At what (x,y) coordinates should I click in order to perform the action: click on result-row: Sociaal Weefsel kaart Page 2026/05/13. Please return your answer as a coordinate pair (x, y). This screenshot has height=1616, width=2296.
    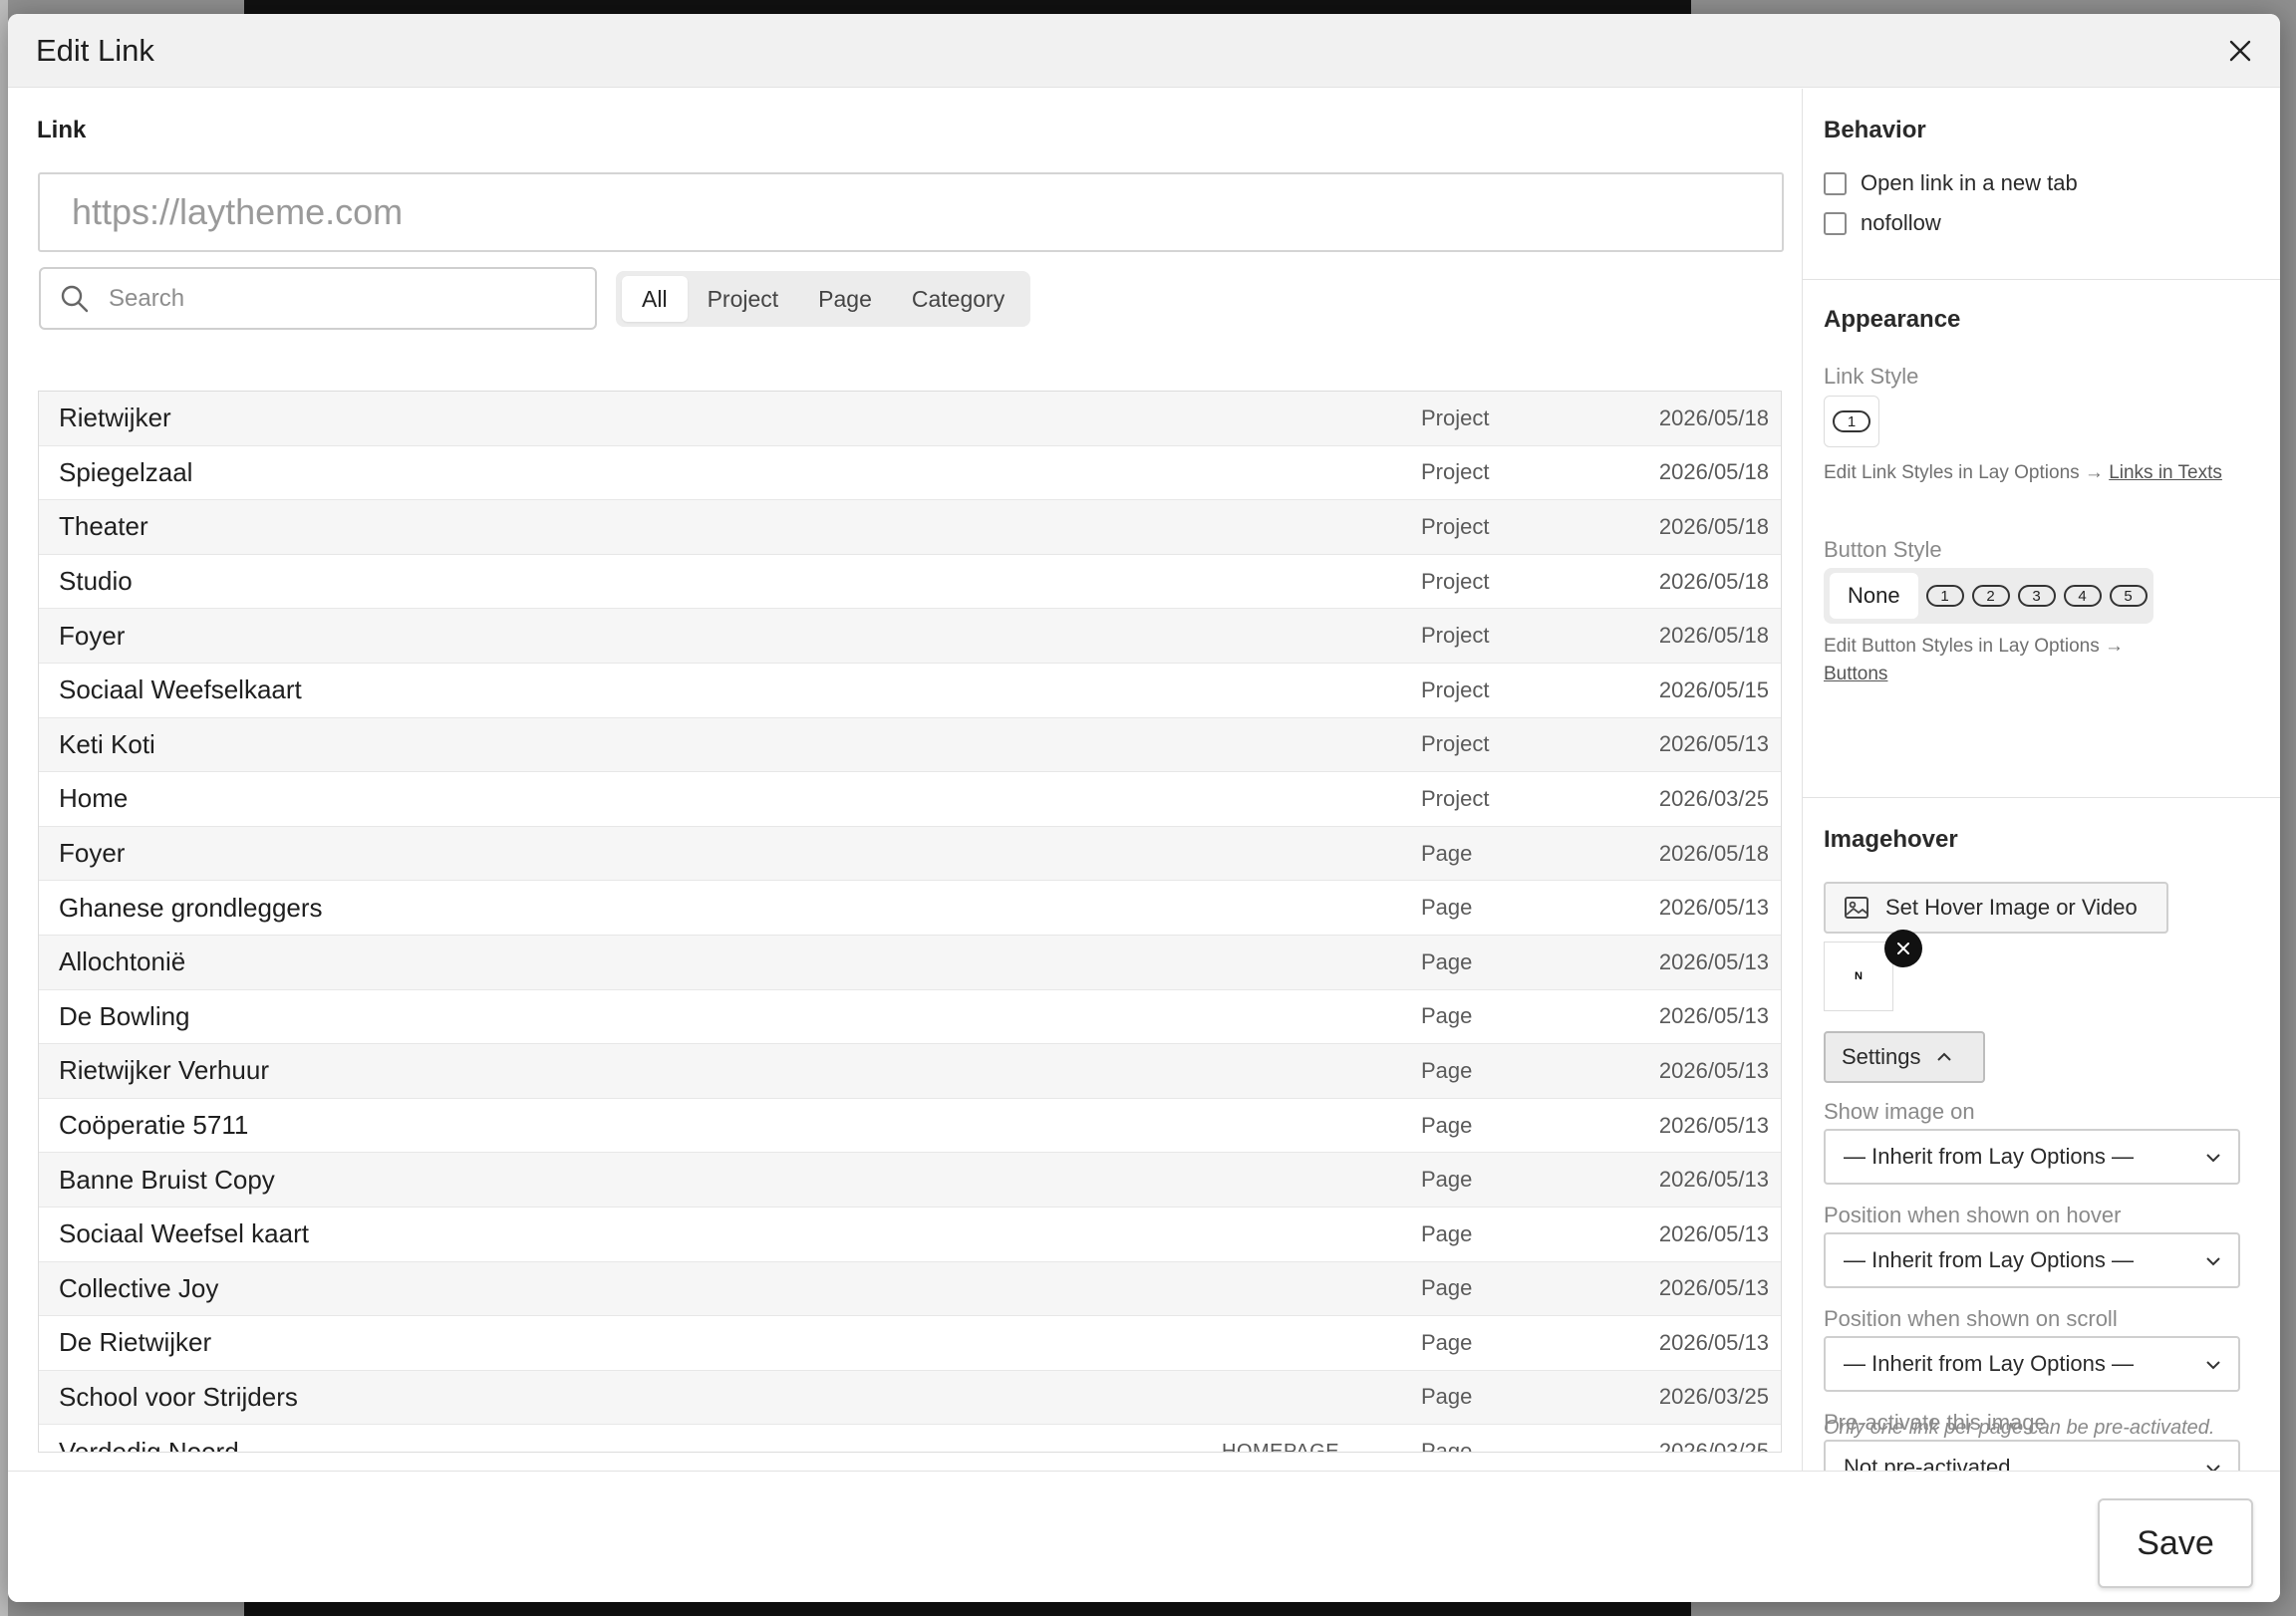
    Looking at the image, I should click on (910, 1234).